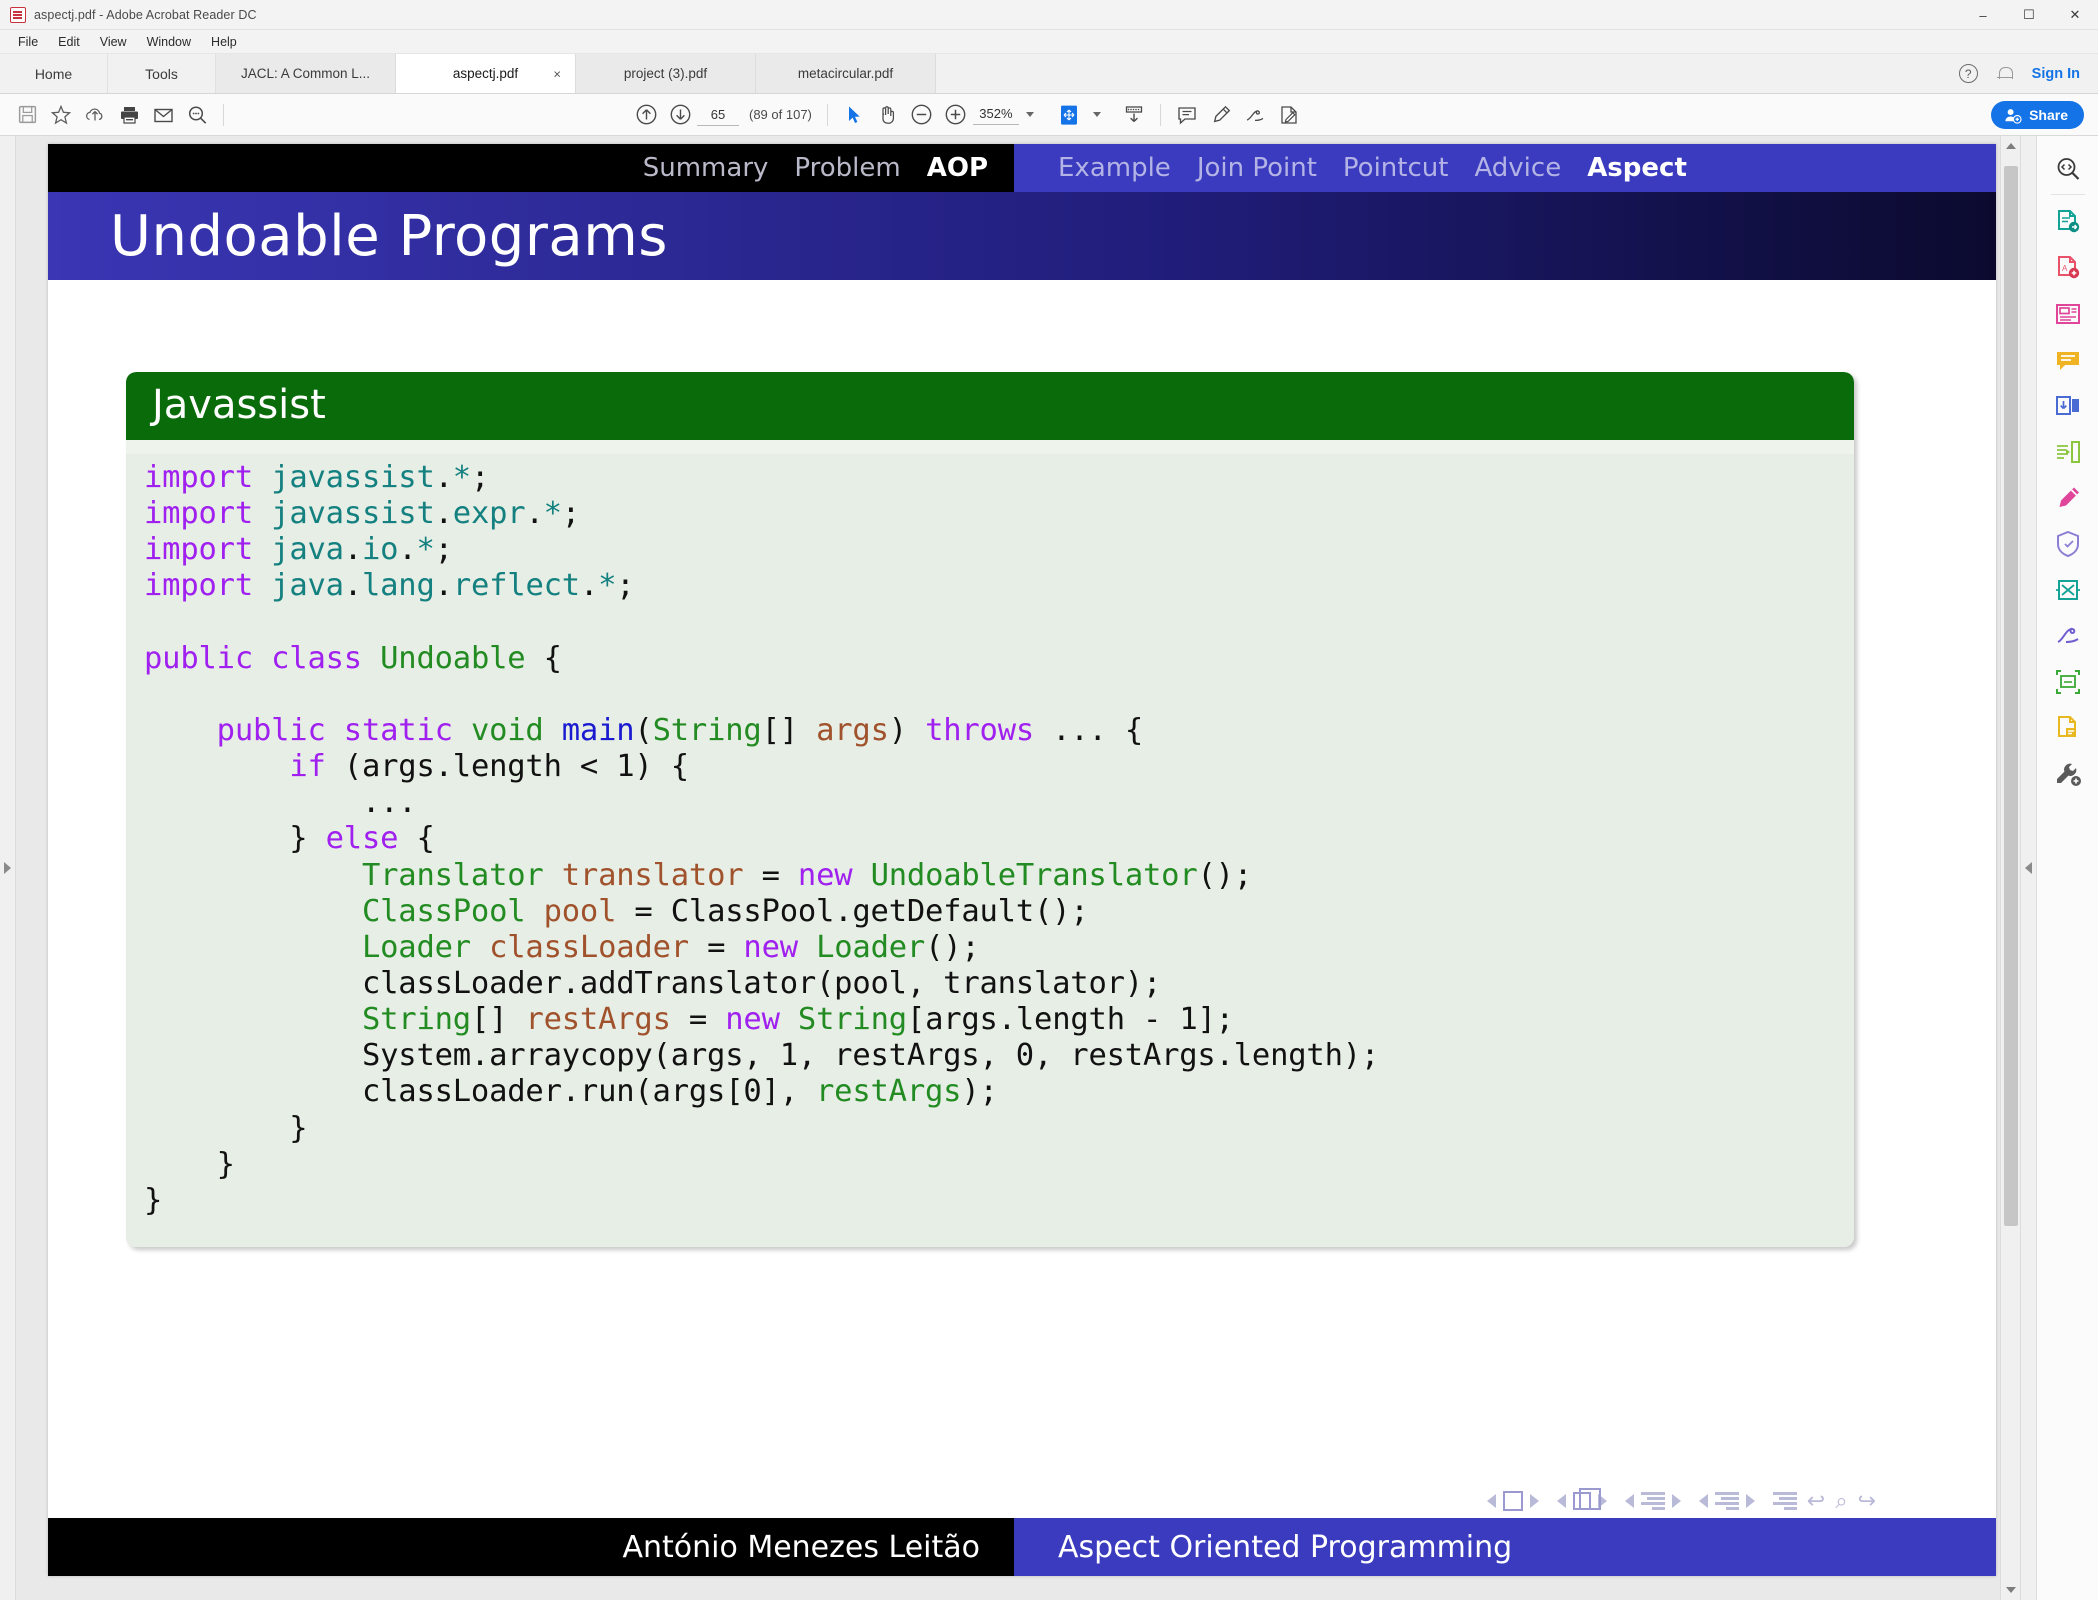 The image size is (2098, 1600). I want to click on previous-presentation-icon, so click(1703, 1501).